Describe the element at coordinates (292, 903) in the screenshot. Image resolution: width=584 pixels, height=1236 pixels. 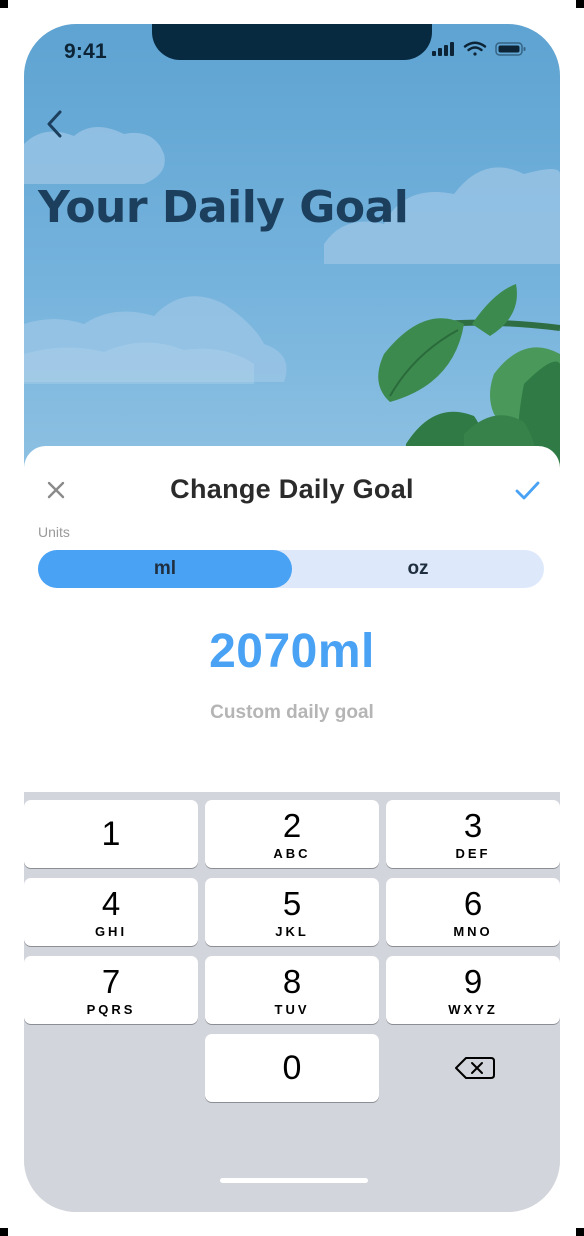
I see `key-digit: 5` at that location.